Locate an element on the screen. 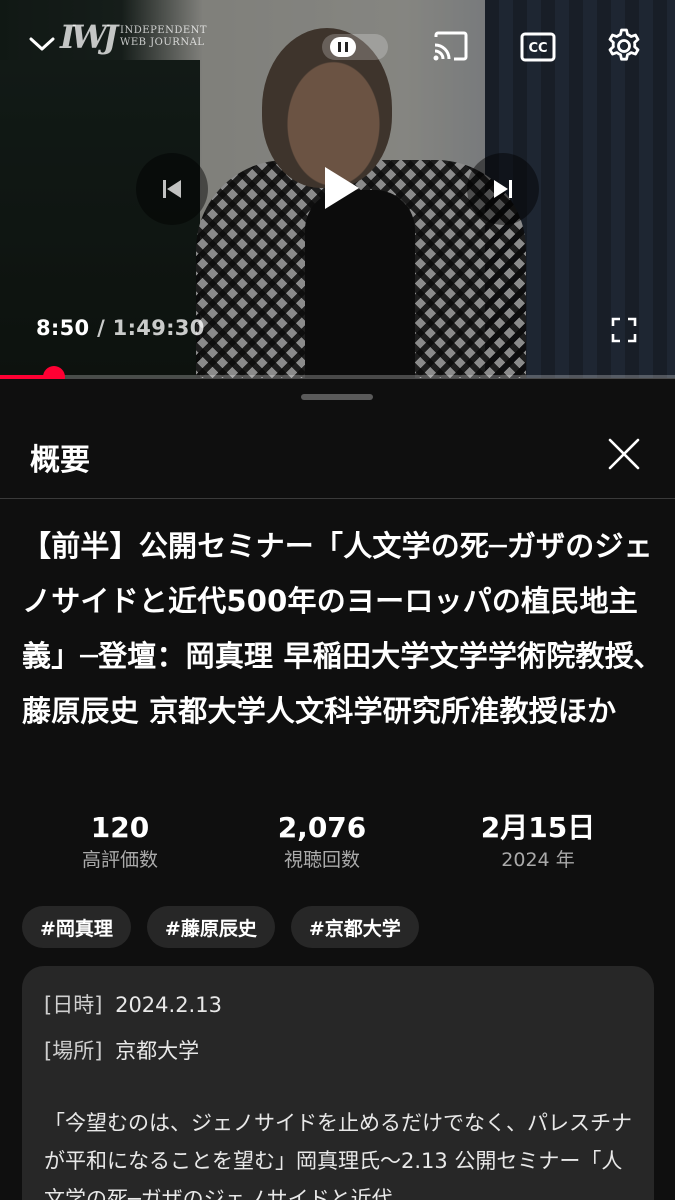 This screenshot has width=675, height=1200. description-date-value: 2024.2.13 is located at coordinates (168, 1005).